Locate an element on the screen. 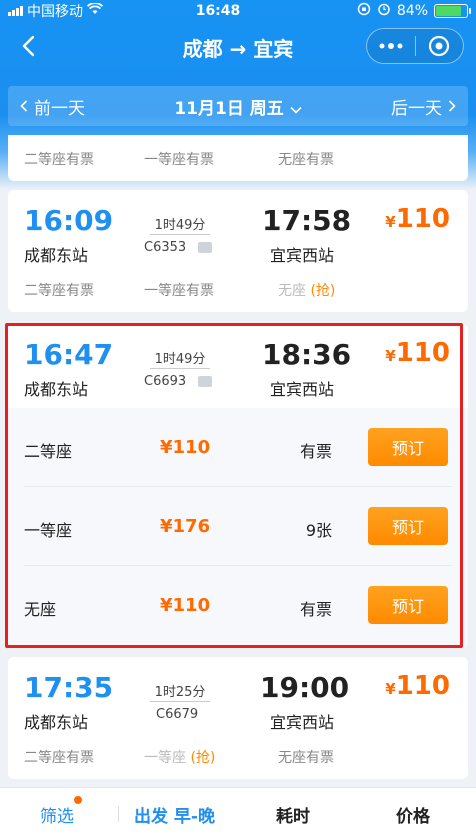 Image resolution: width=476 pixels, height=837 pixels. seat-option-row: 无座 ¥110 有票 预订 is located at coordinates (238, 605).